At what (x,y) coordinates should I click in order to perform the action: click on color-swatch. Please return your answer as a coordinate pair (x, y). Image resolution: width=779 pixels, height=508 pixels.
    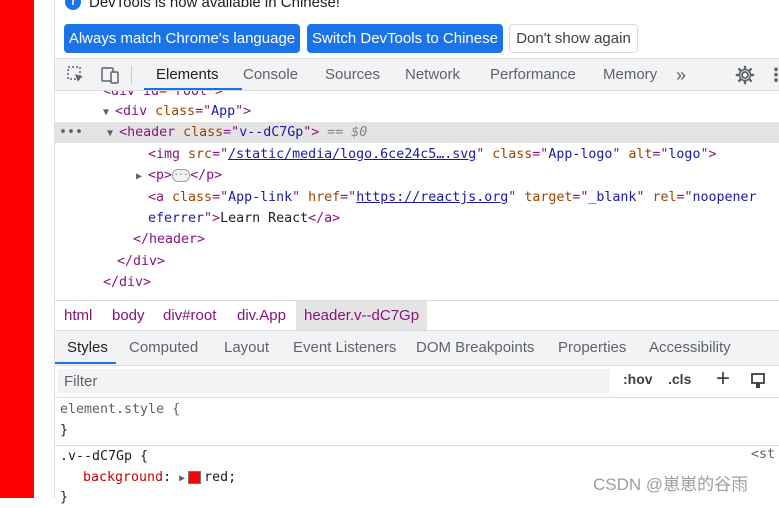
    Looking at the image, I should click on (195, 477).